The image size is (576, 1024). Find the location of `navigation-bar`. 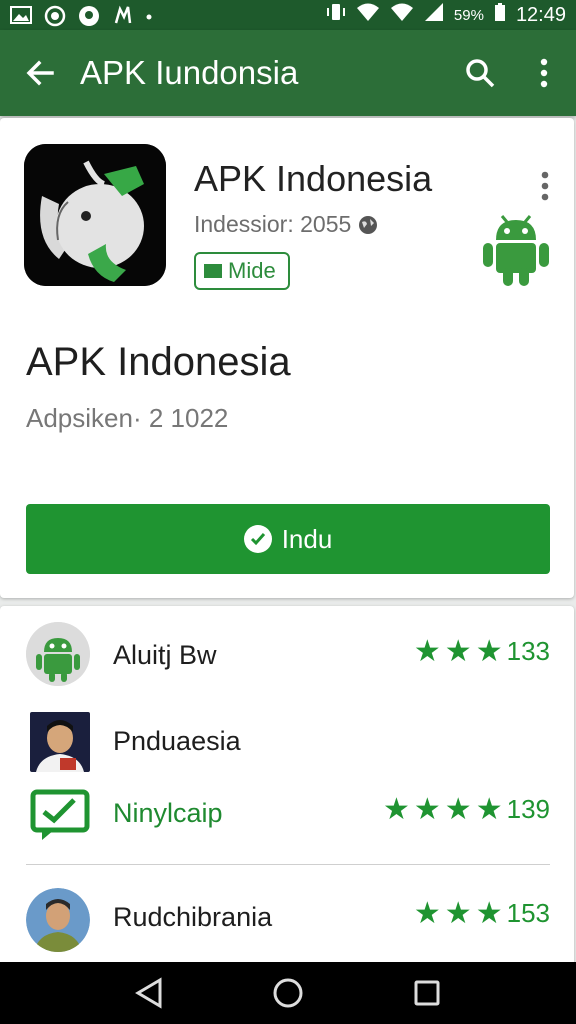

navigation-bar is located at coordinates (288, 993).